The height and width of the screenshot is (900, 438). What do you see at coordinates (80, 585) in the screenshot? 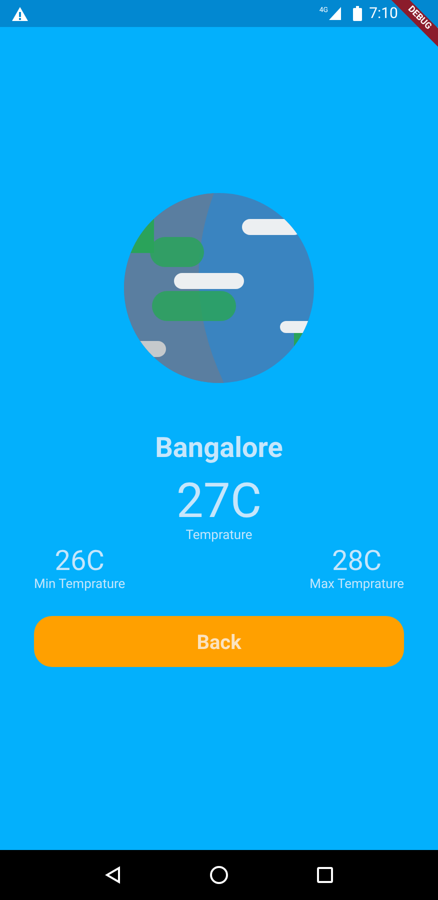
I see `min-temperature-label: Min Temprature` at bounding box center [80, 585].